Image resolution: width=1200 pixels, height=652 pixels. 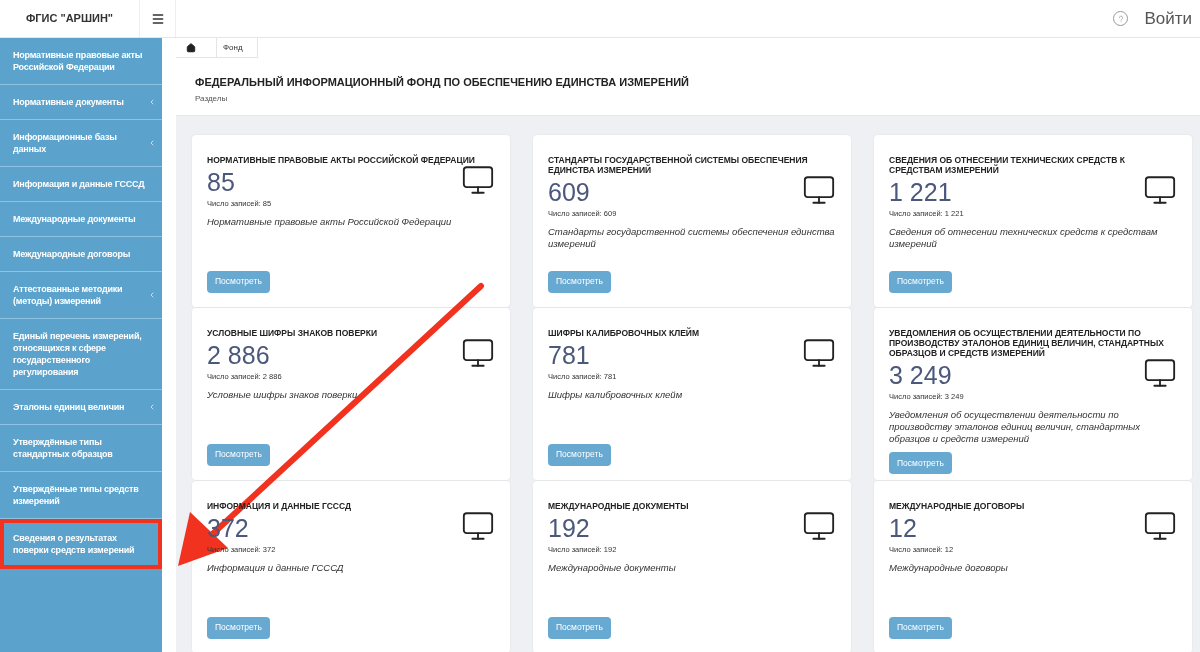 What do you see at coordinates (624, 332) in the screenshot?
I see `card-title: ШИФРЫ КАЛИБРОВОЧНЫХ КЛЕЙМ` at bounding box center [624, 332].